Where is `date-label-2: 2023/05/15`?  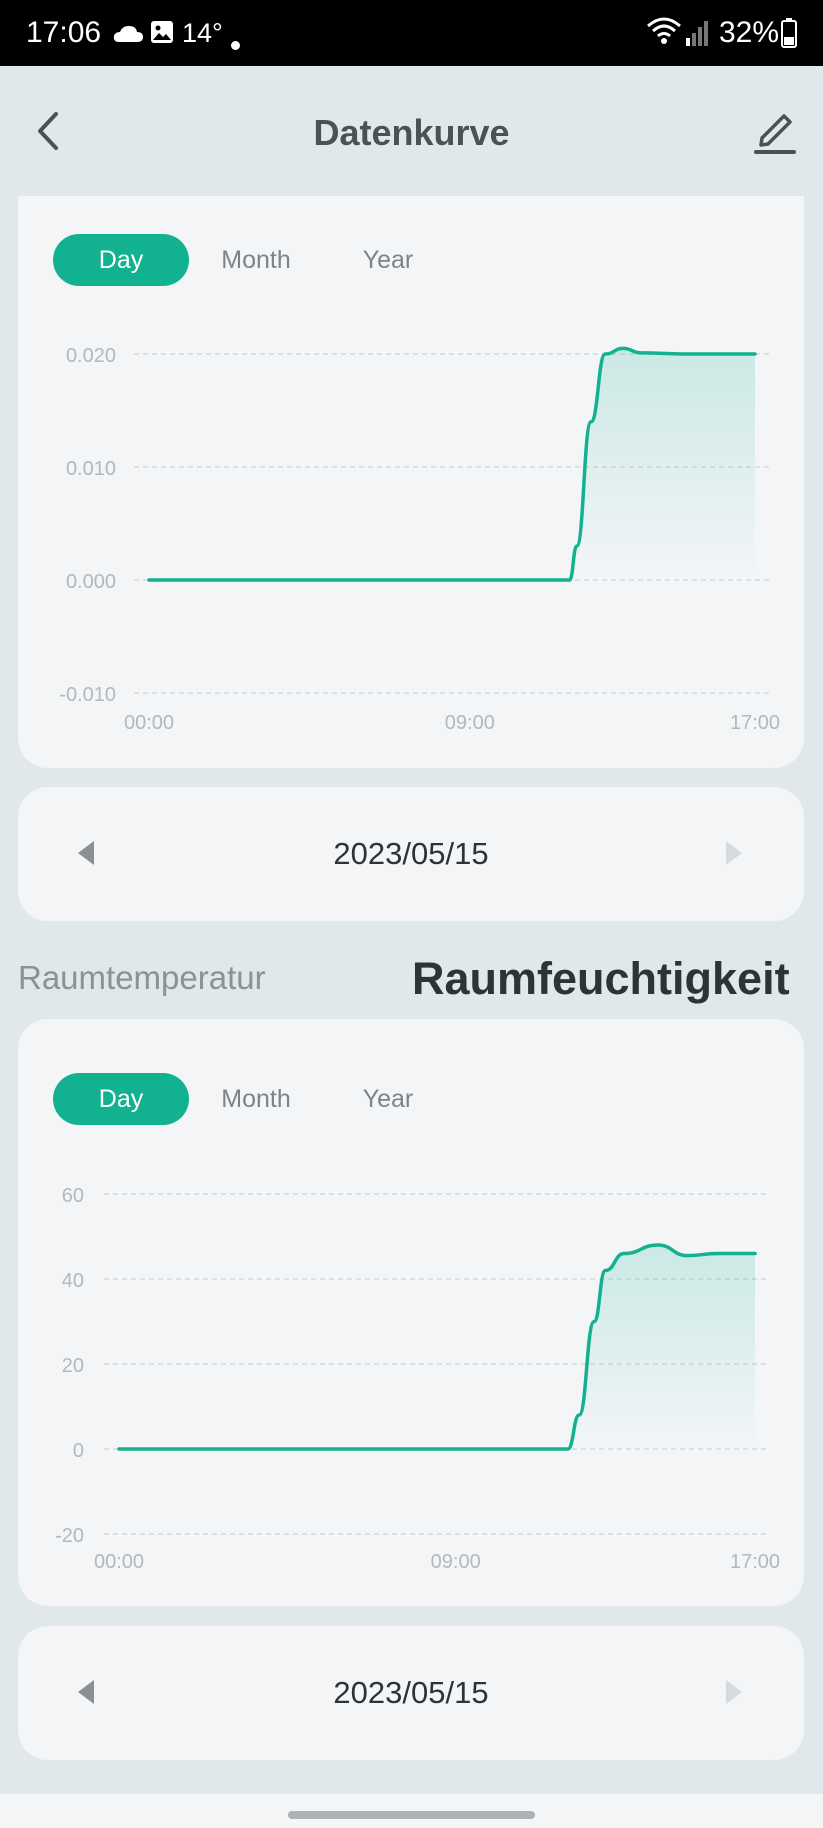
date-label-2: 2023/05/15 is located at coordinates (411, 1692).